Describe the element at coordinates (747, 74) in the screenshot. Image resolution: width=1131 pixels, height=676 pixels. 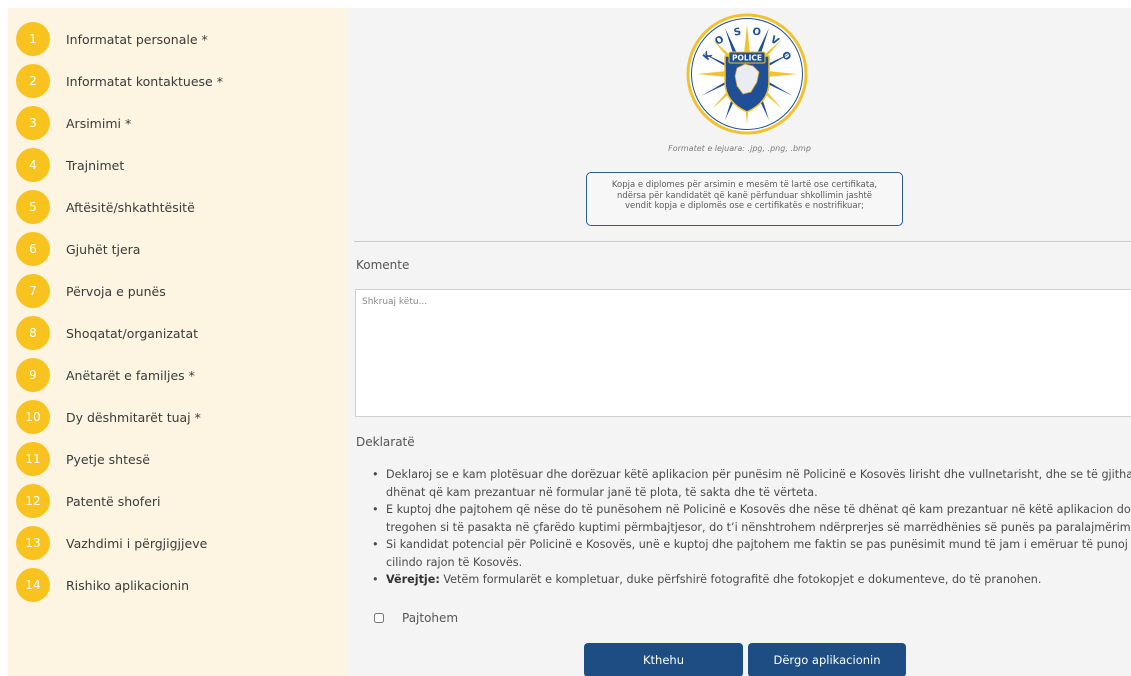
I see `kosovo-police-logo: POLICE K O S O V O` at that location.